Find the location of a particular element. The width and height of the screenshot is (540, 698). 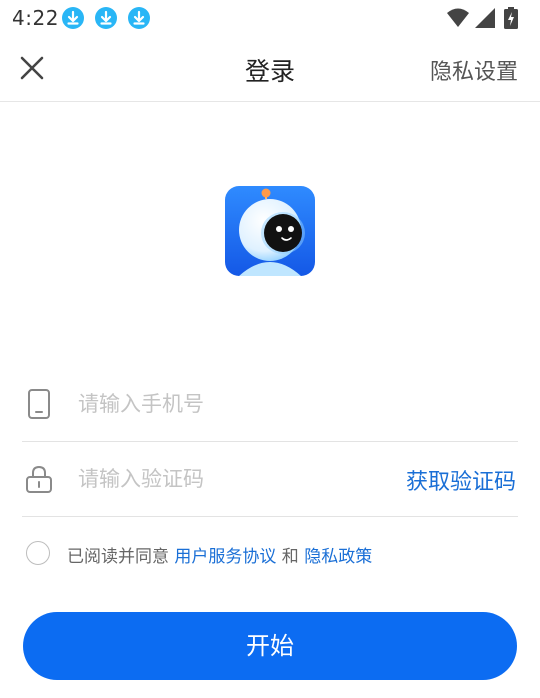

phone-icon is located at coordinates (39, 404).